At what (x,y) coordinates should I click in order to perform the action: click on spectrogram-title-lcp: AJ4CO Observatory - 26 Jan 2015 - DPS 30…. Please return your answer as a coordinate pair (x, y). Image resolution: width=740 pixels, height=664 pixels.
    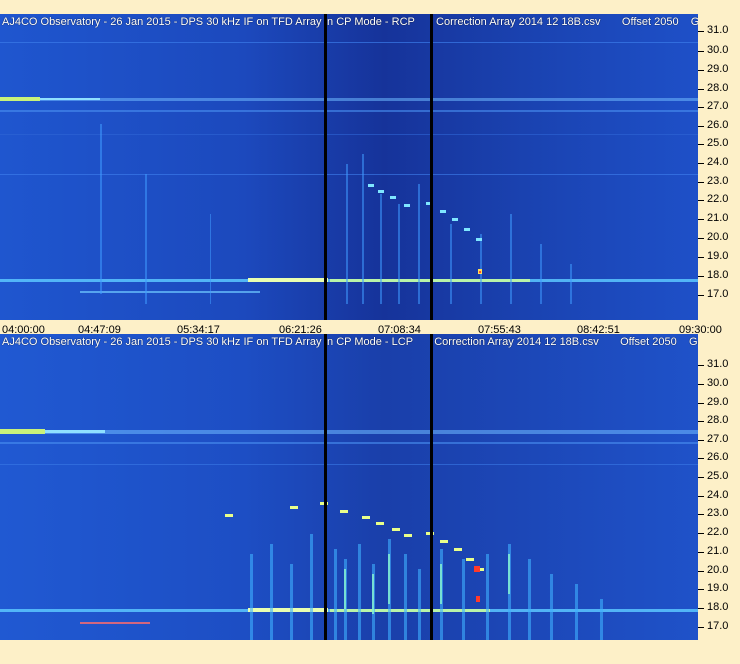
    Looking at the image, I should click on (350, 342).